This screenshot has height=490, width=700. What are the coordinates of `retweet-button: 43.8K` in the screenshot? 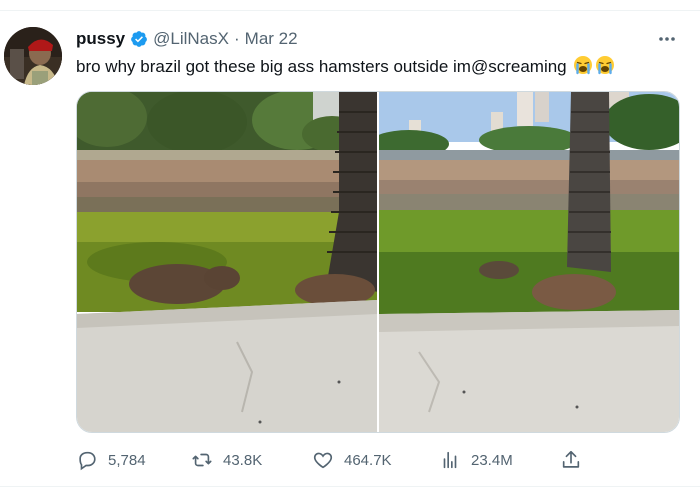 It's located at (226, 460).